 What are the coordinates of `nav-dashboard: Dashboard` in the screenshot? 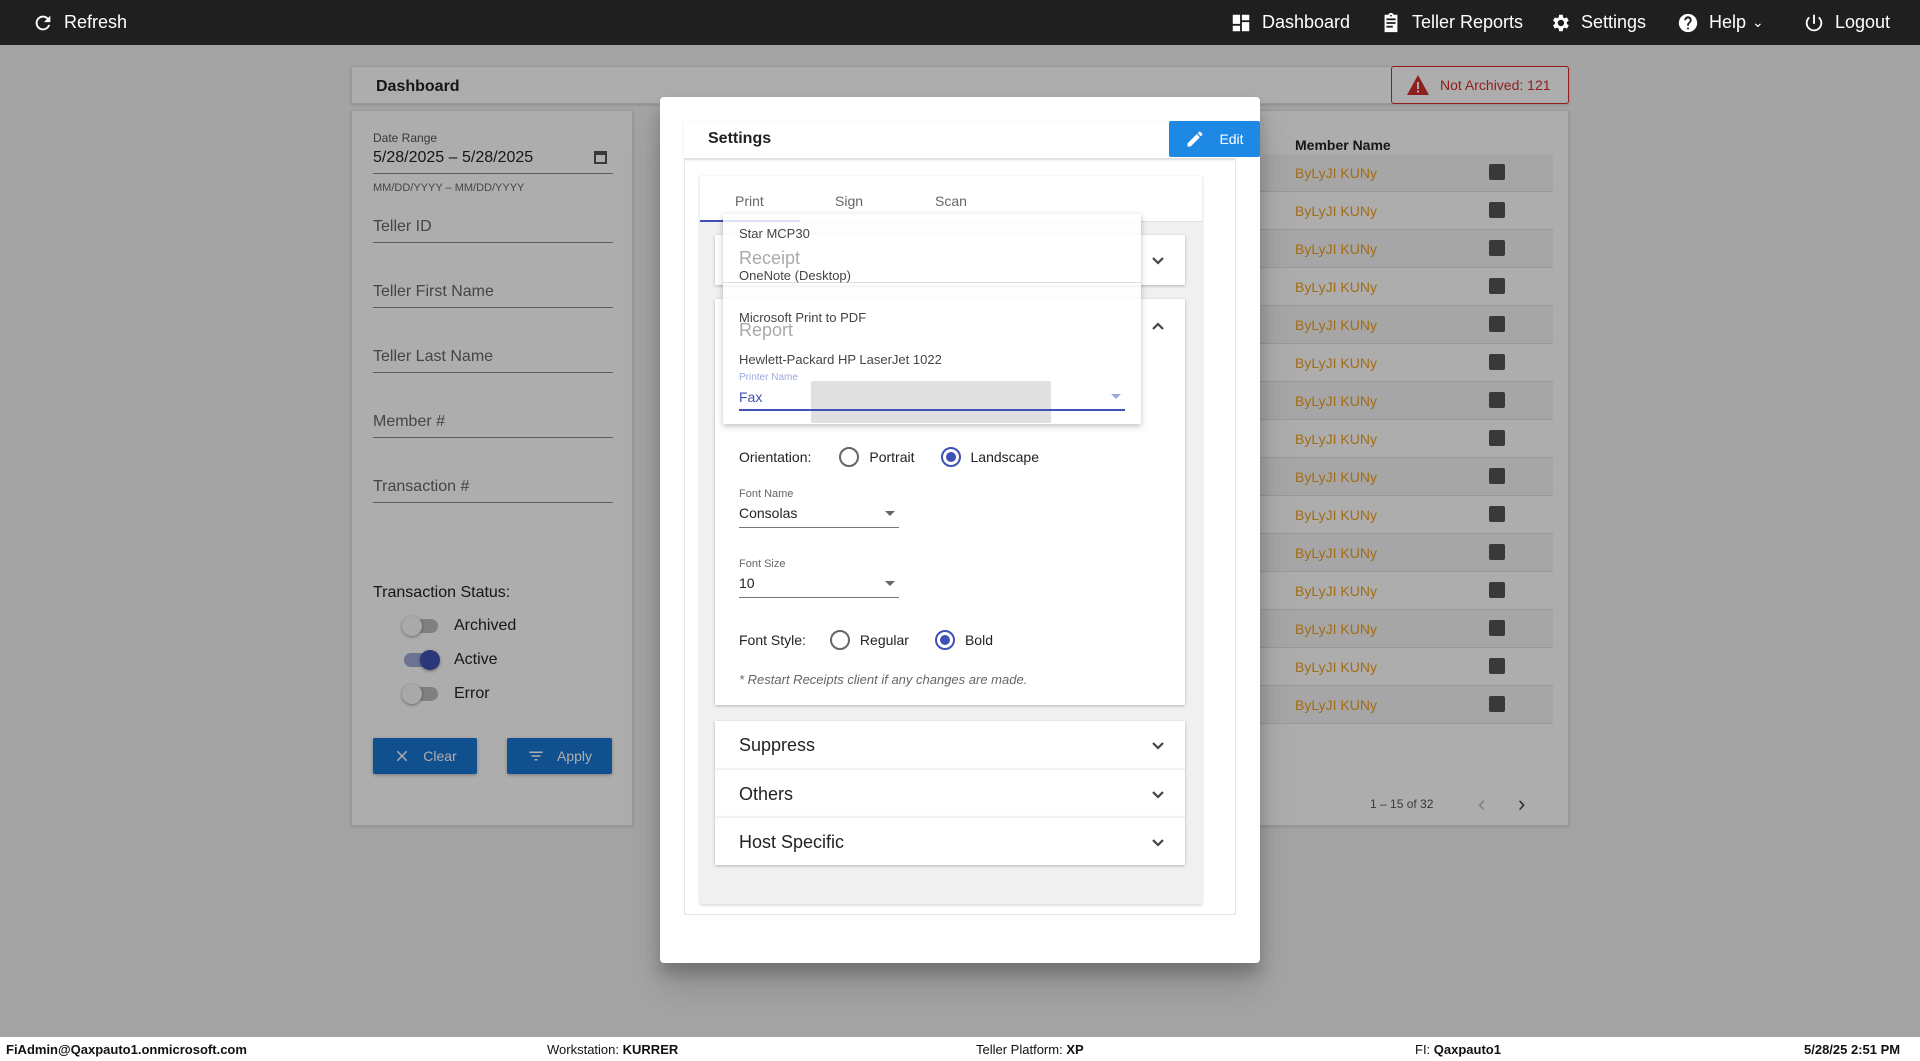 It's located at (1290, 22).